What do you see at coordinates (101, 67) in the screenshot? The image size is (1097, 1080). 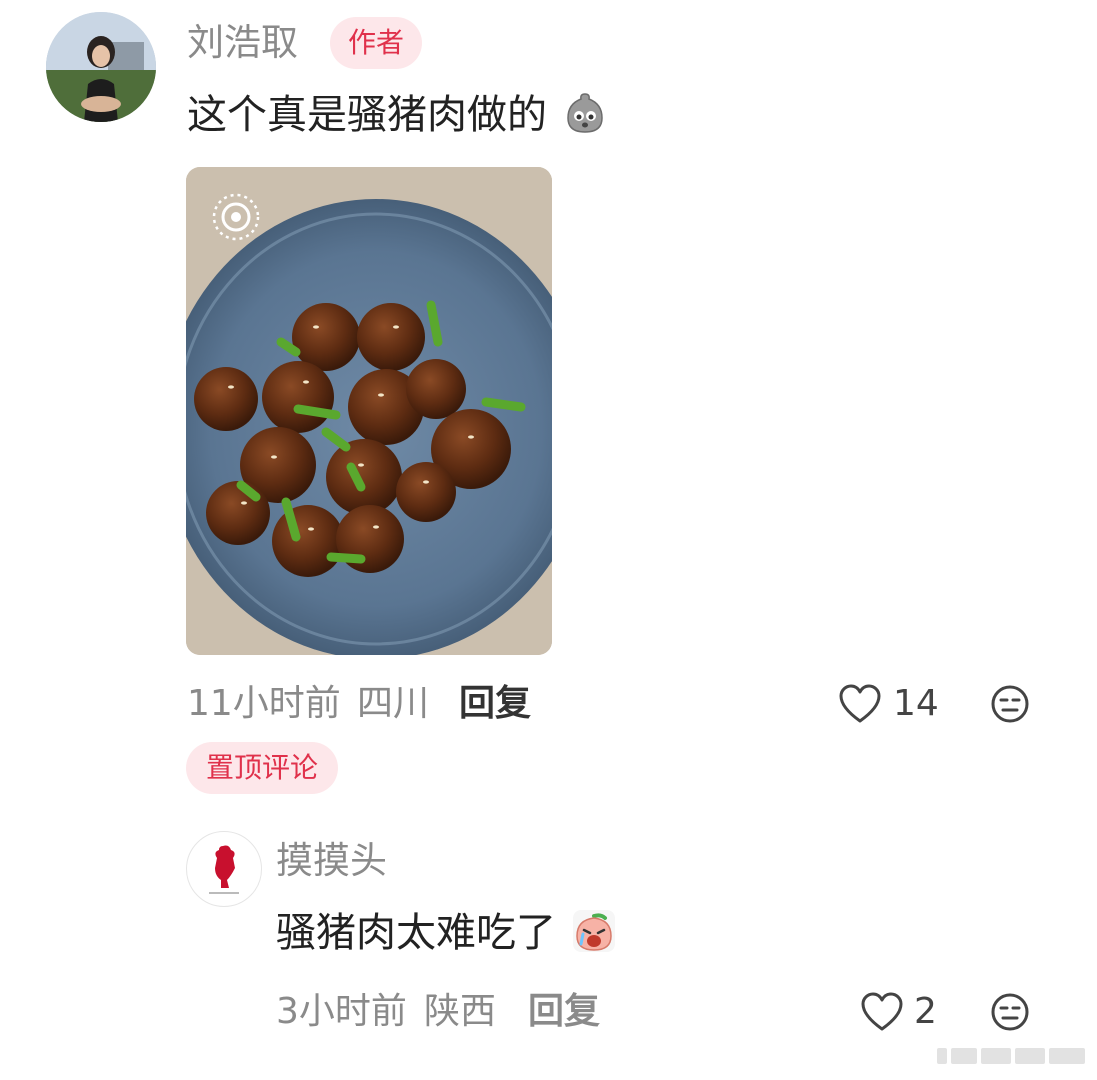 I see `author-avatar` at bounding box center [101, 67].